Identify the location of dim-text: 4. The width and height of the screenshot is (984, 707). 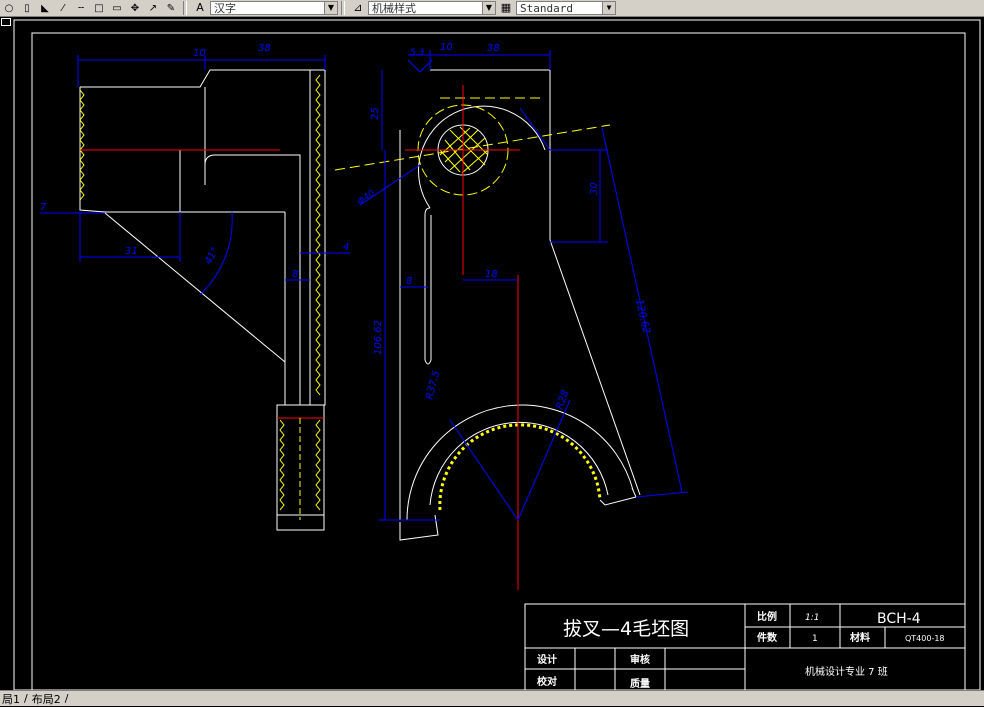
(346, 247).